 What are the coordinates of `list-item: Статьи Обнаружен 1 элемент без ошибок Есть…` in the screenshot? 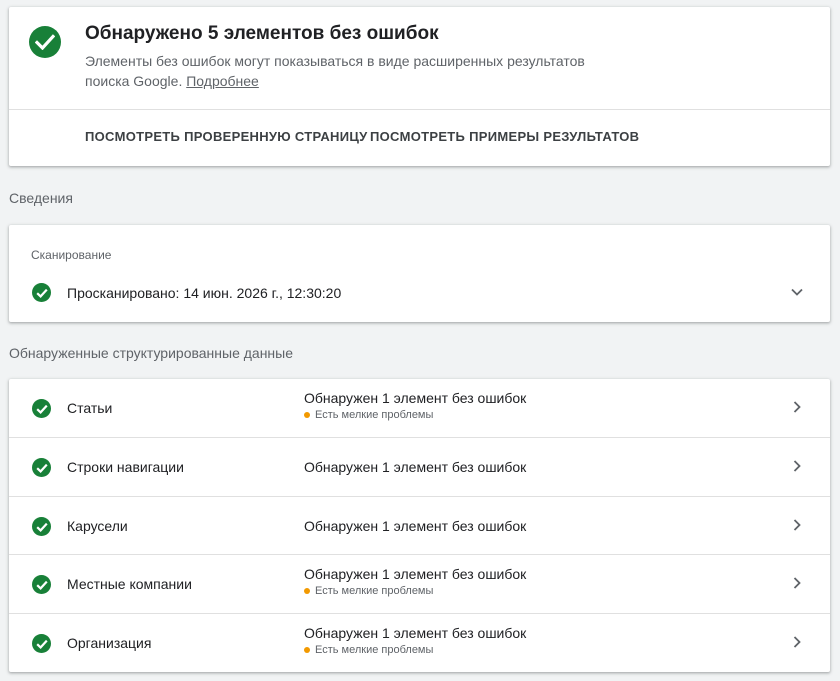 It's located at (419, 408).